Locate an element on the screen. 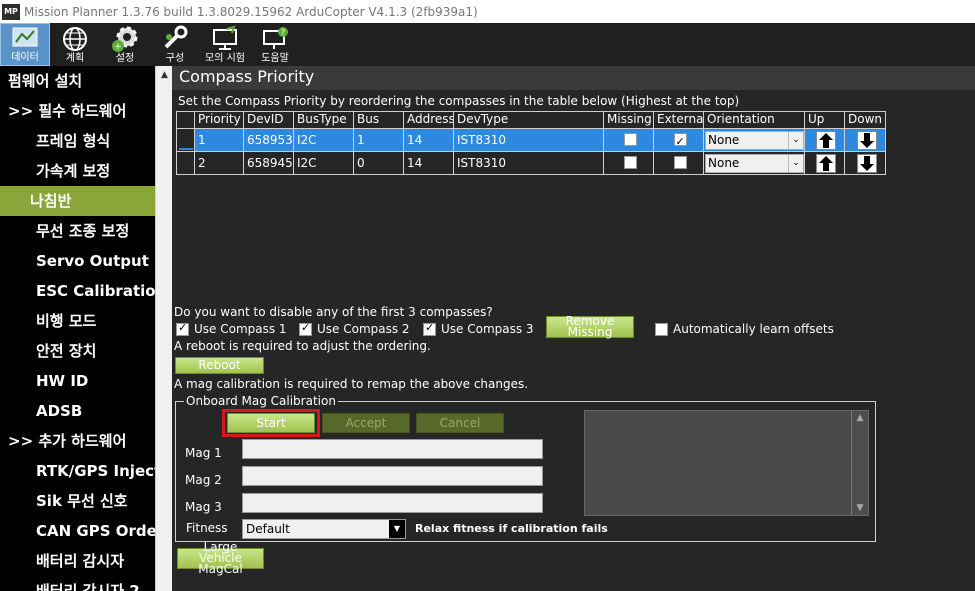  cancel-button: Cancel is located at coordinates (460, 423).